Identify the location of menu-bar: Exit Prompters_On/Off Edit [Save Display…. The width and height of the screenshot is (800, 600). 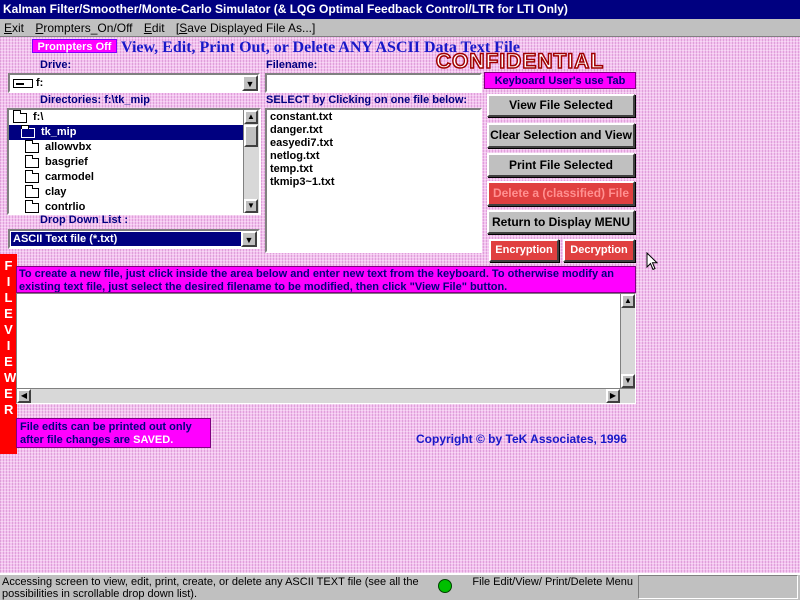
(400, 28).